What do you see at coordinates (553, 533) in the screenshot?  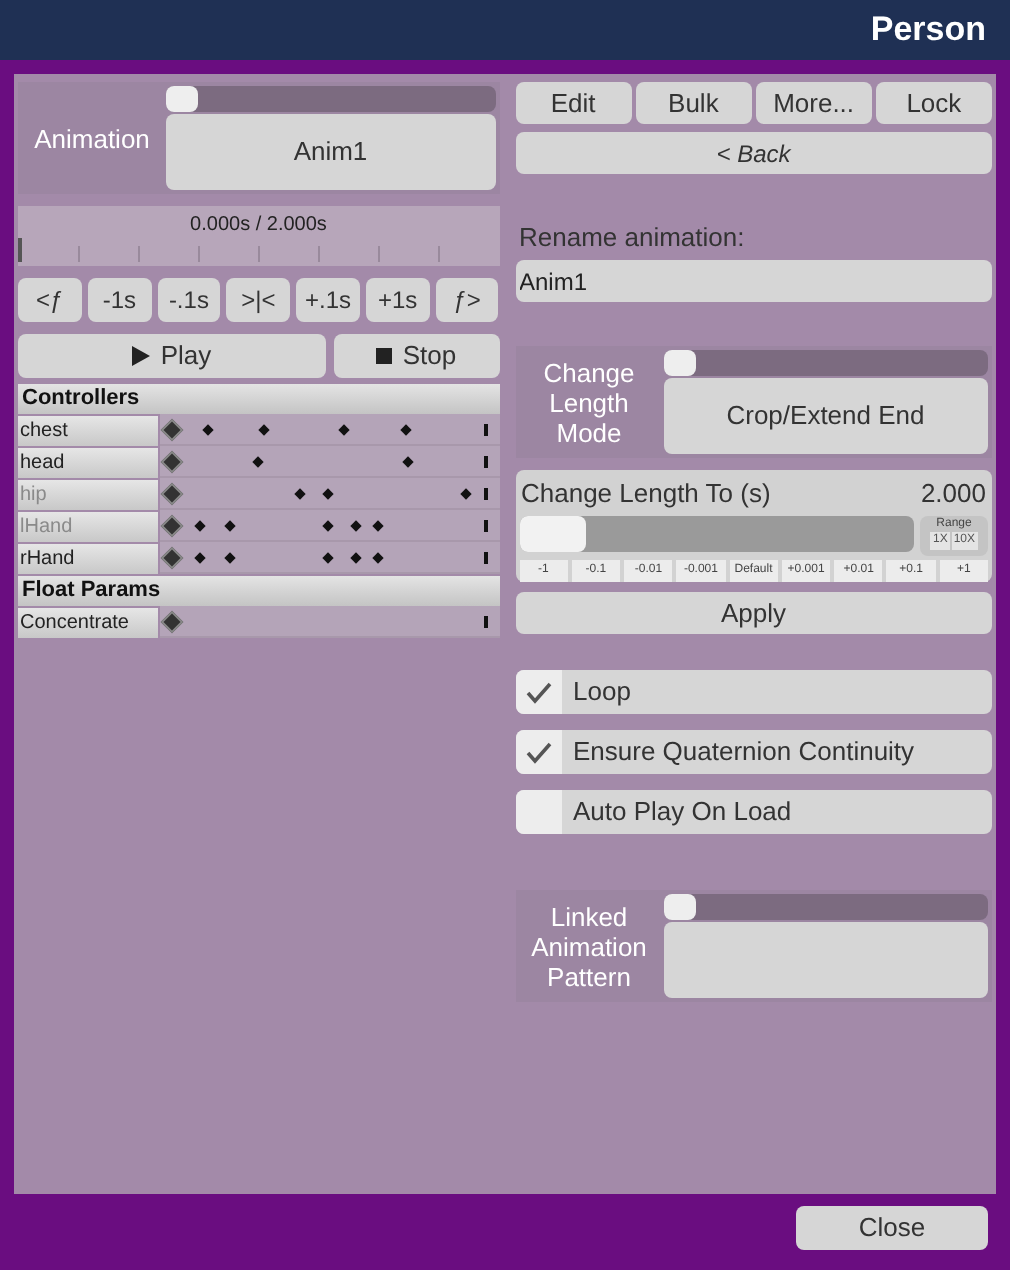 I see `slider-fill` at bounding box center [553, 533].